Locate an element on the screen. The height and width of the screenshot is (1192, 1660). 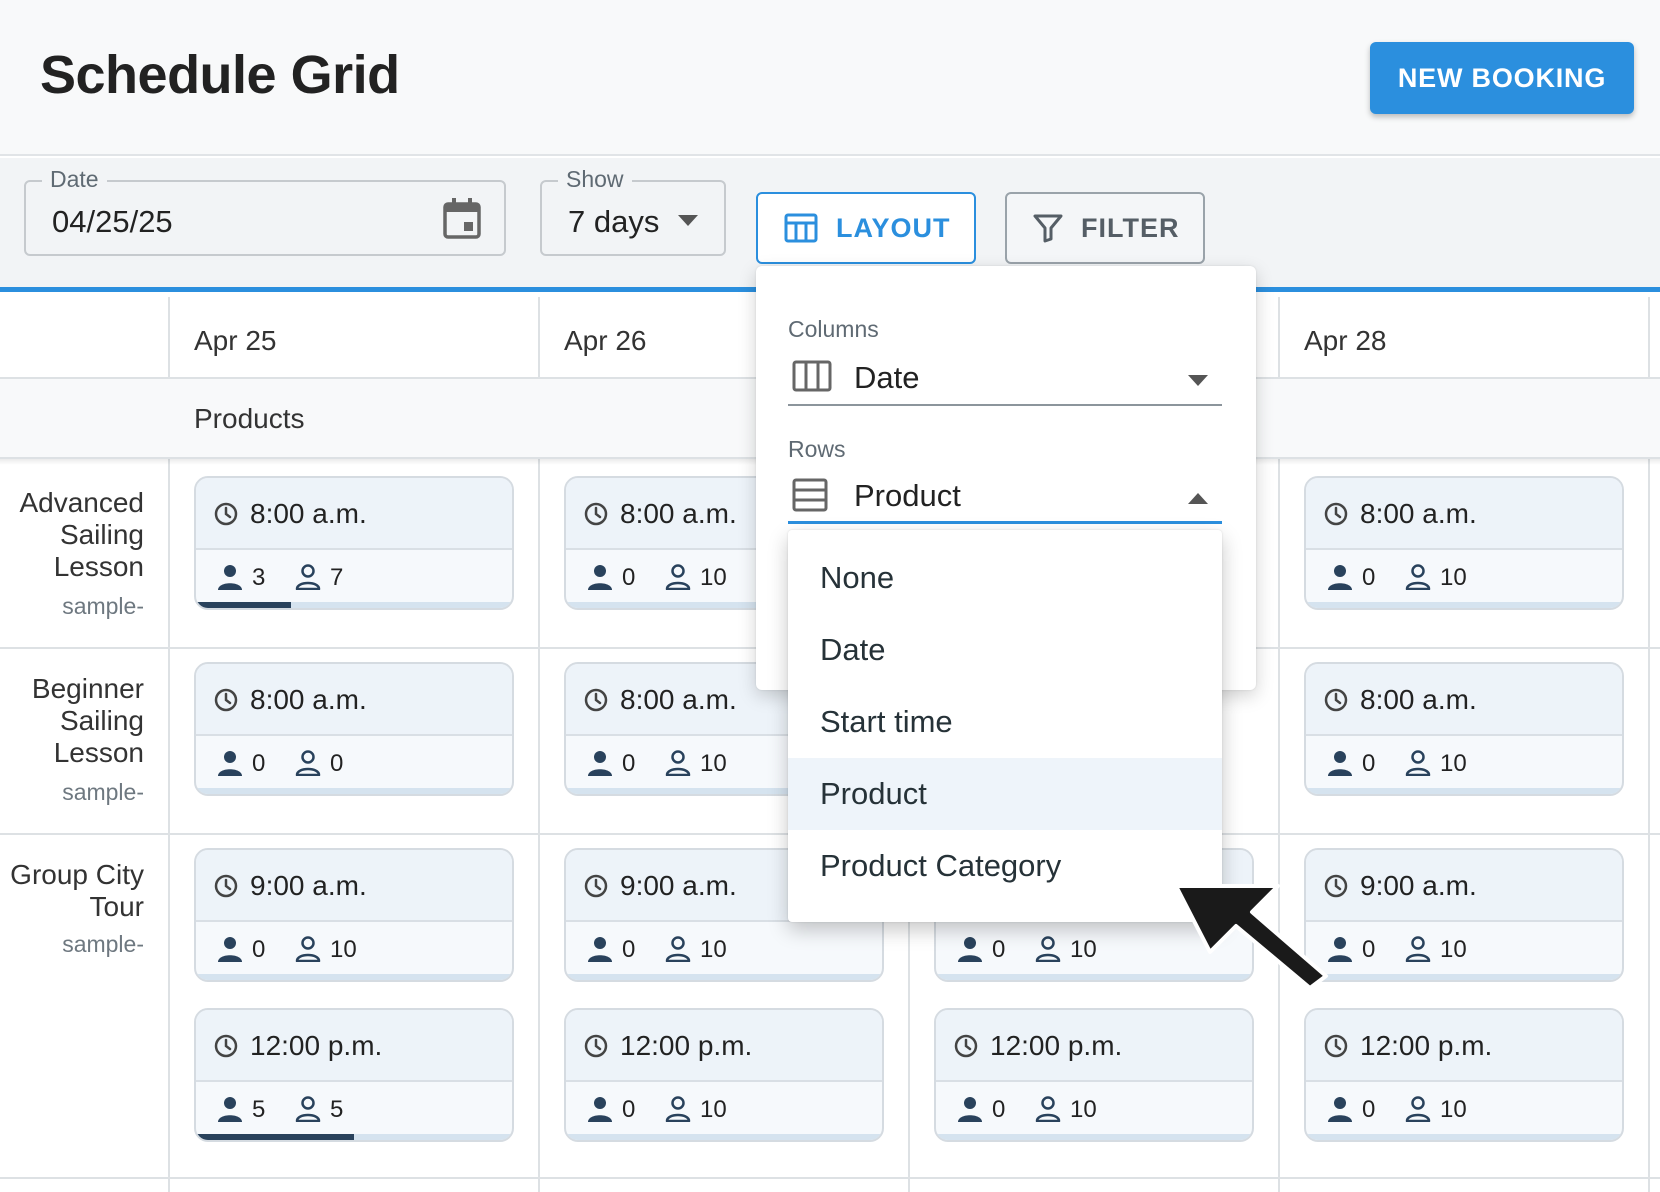
time-slot-header: 8:00 a.m. is located at coordinates (354, 514).